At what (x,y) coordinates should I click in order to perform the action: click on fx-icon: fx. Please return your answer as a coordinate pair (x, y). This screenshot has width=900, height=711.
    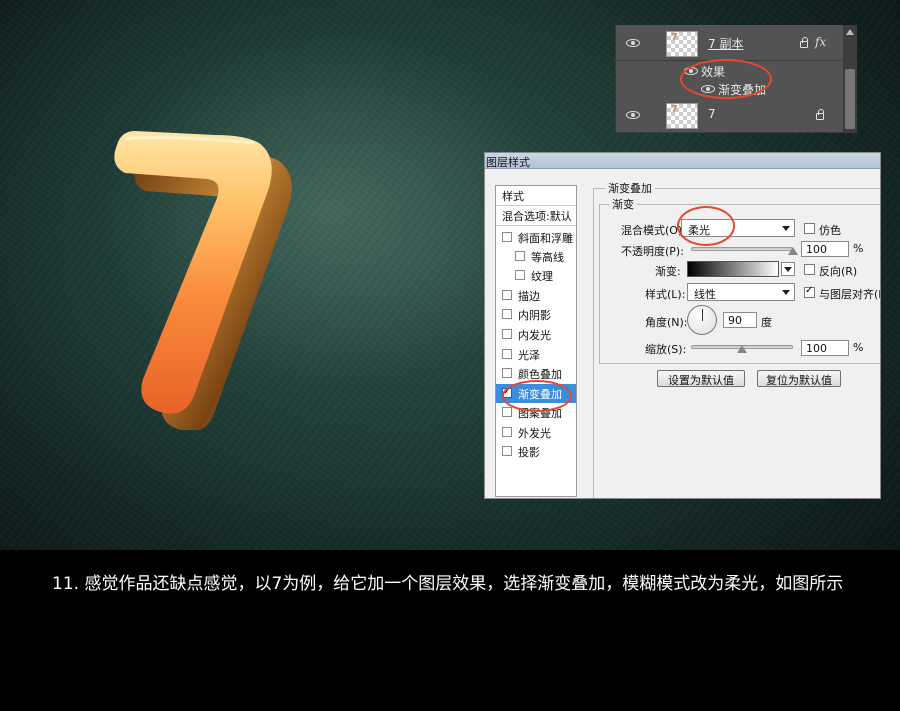
    Looking at the image, I should click on (820, 42).